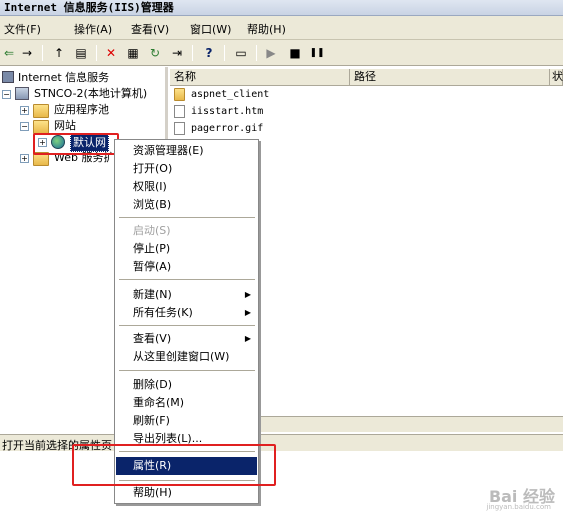 This screenshot has width=563, height=511. What do you see at coordinates (65, 125) in the screenshot?
I see `tree-websites-label: 网站` at bounding box center [65, 125].